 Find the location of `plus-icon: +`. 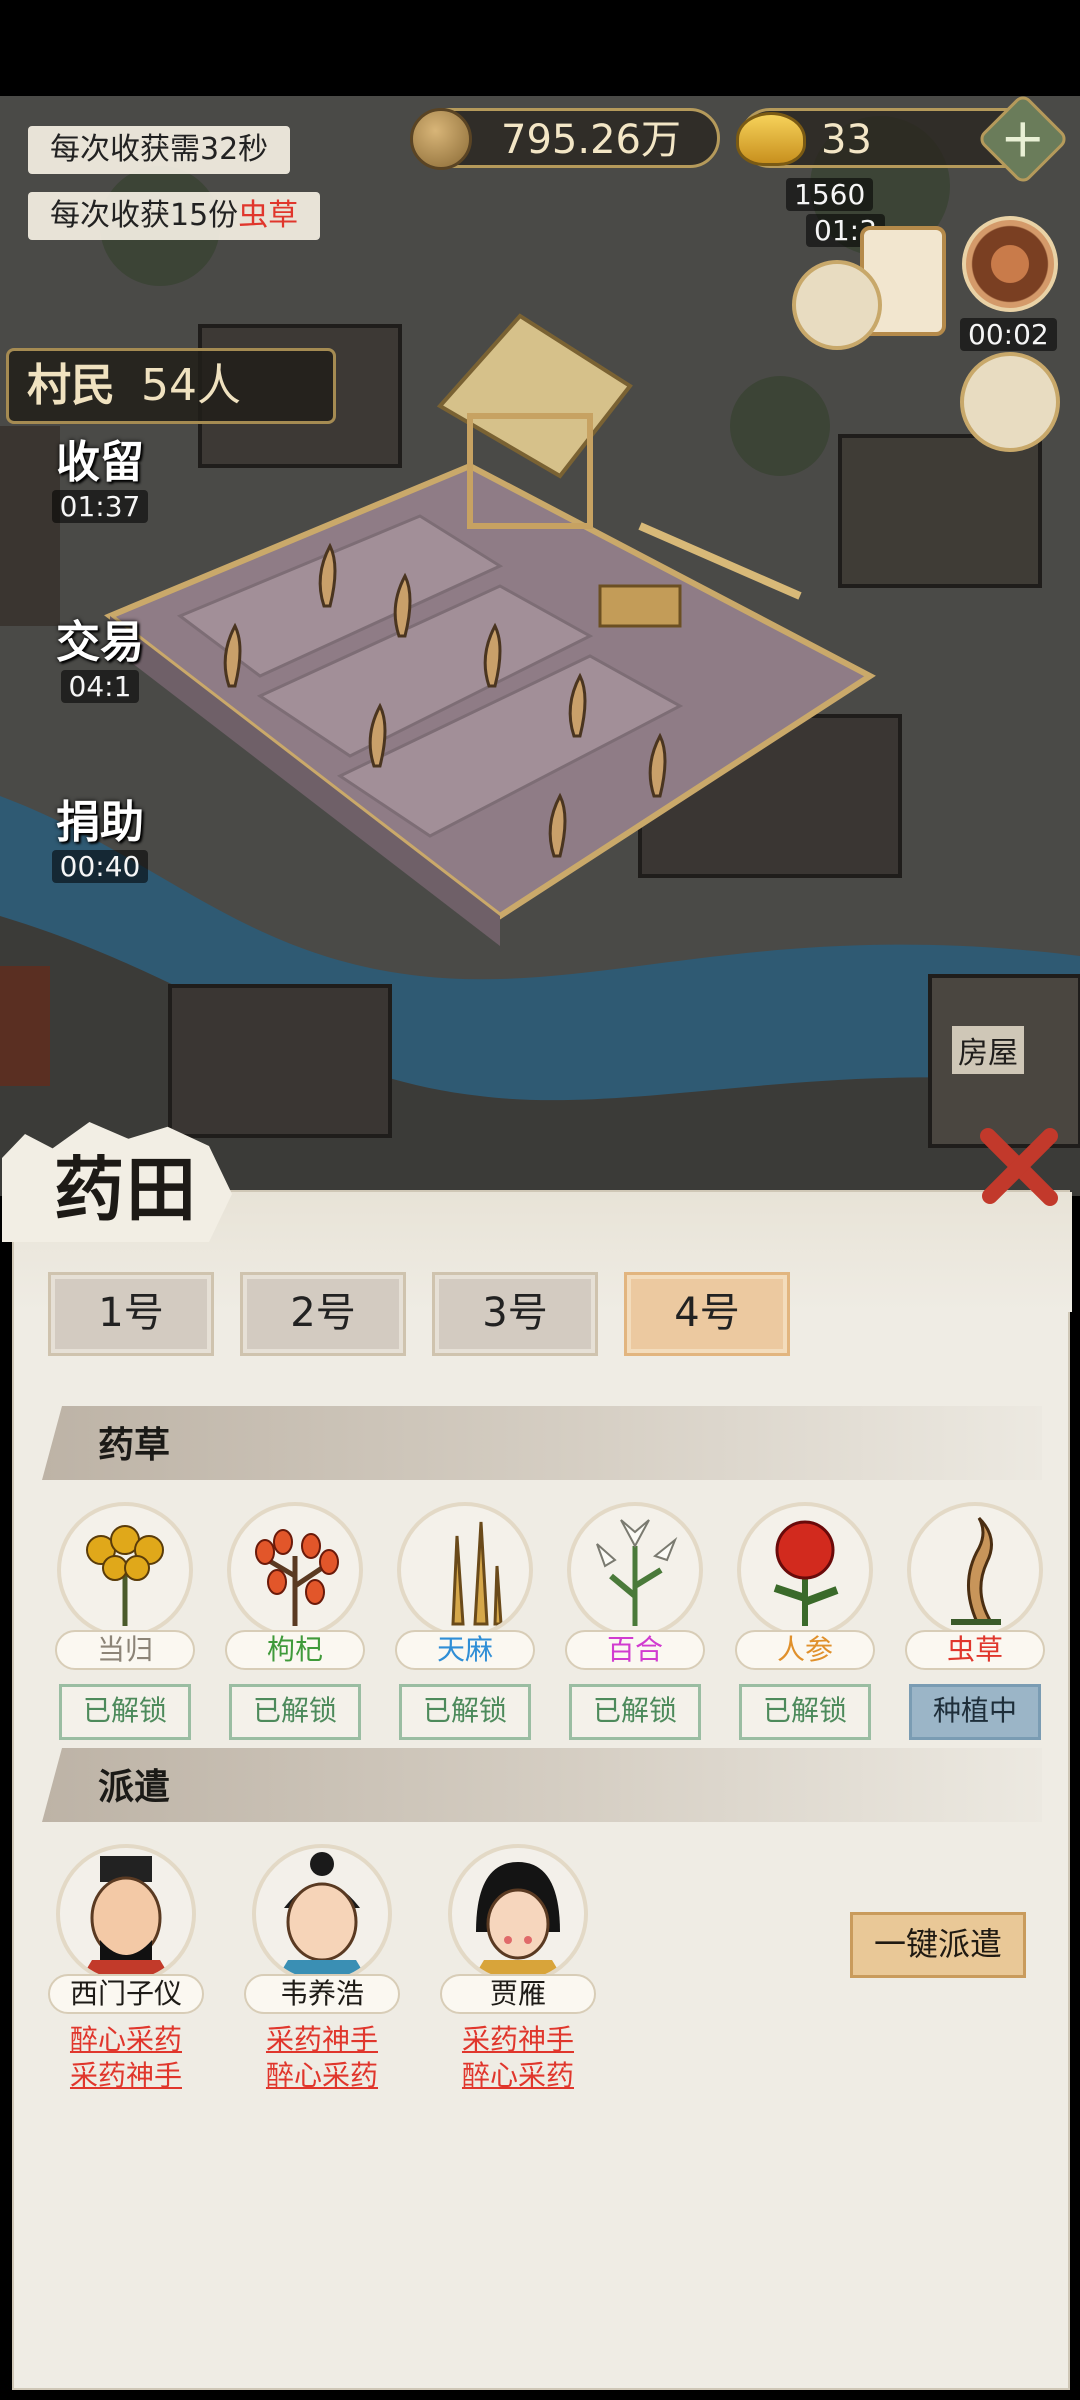

plus-icon: + is located at coordinates (1023, 138).